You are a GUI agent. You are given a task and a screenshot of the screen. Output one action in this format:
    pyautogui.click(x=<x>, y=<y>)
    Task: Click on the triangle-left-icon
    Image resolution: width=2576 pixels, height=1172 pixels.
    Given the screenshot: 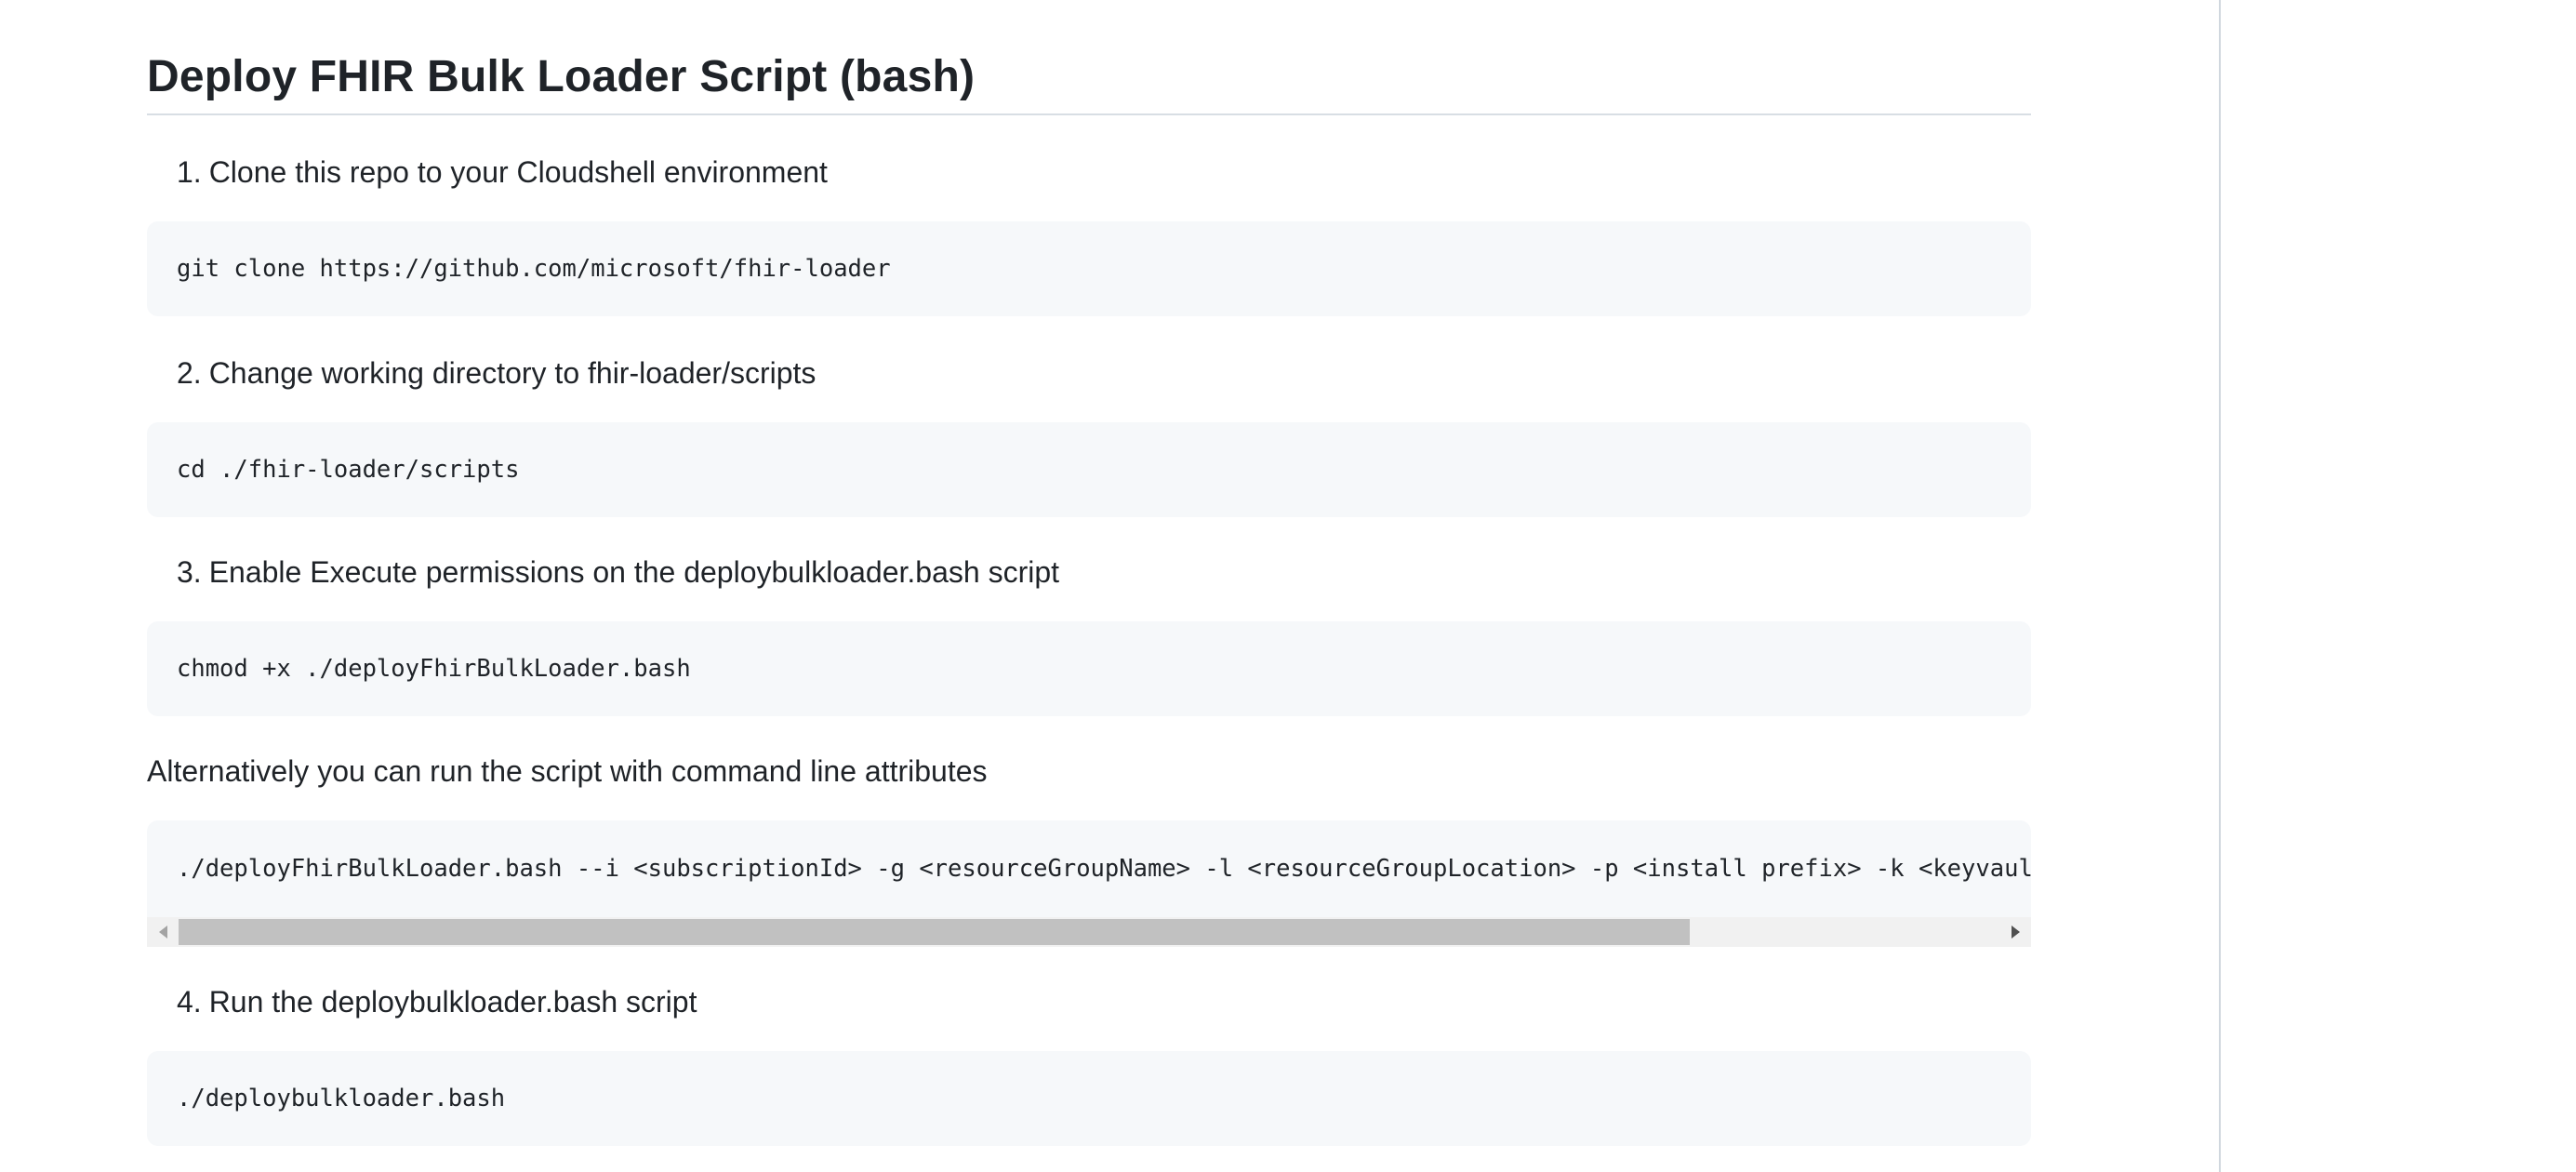 What is the action you would take?
    pyautogui.click(x=162, y=932)
    